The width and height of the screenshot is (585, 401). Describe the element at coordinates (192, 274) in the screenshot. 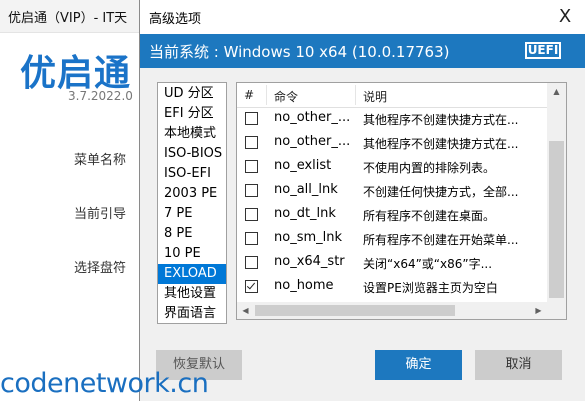

I see `list-item-exload: EXLOAD` at that location.